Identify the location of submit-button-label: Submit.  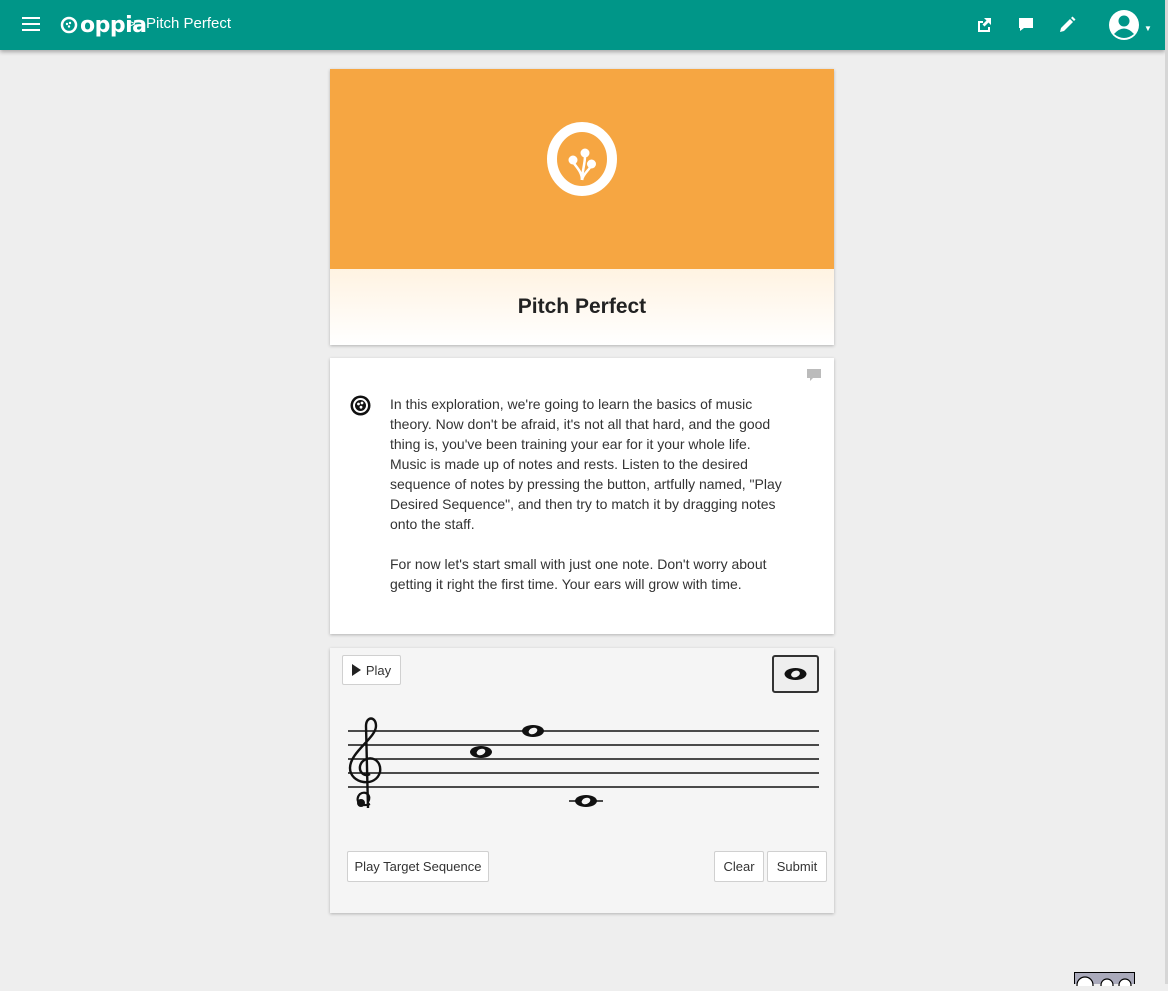
(797, 866).